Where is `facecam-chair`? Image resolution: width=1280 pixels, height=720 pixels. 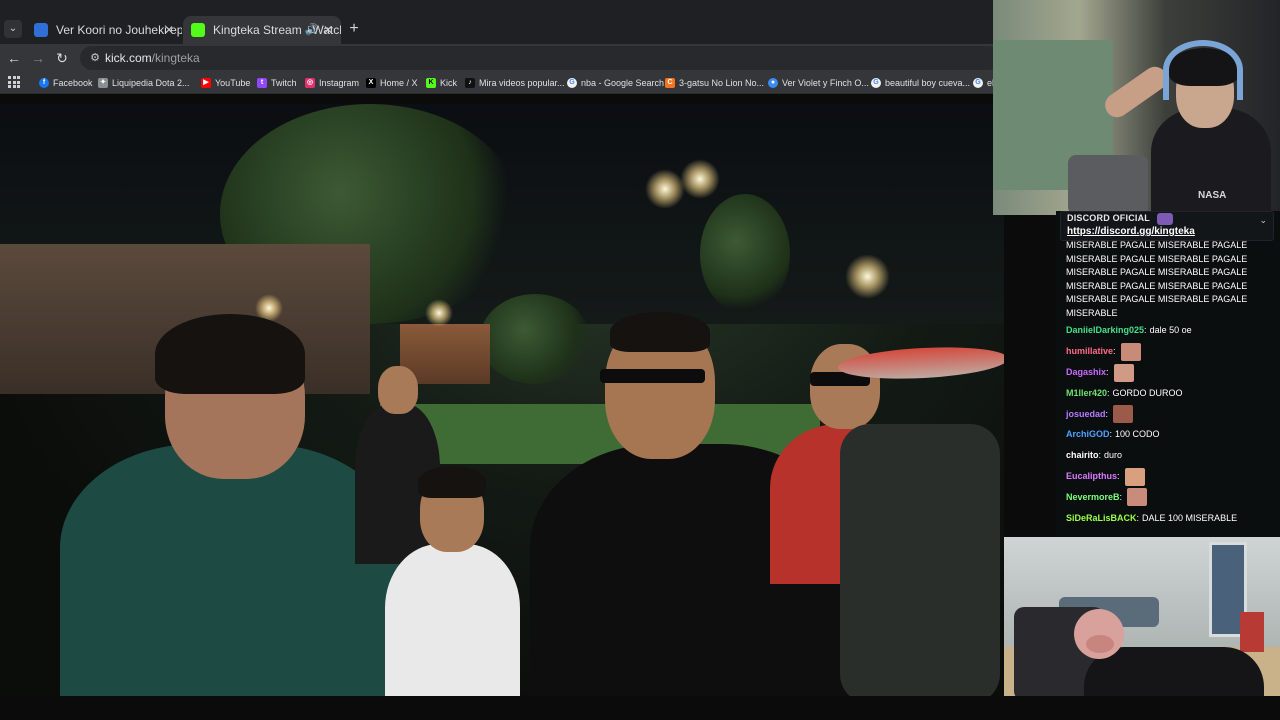 facecam-chair is located at coordinates (1108, 185).